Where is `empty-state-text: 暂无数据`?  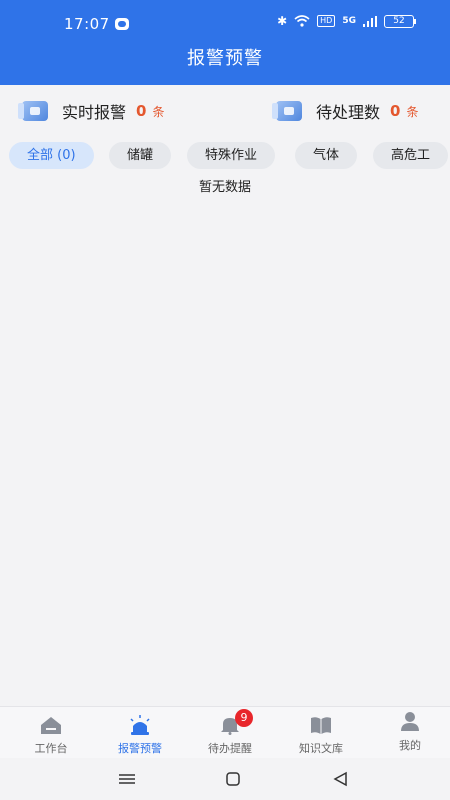
empty-state-text: 暂无数据 is located at coordinates (224, 187).